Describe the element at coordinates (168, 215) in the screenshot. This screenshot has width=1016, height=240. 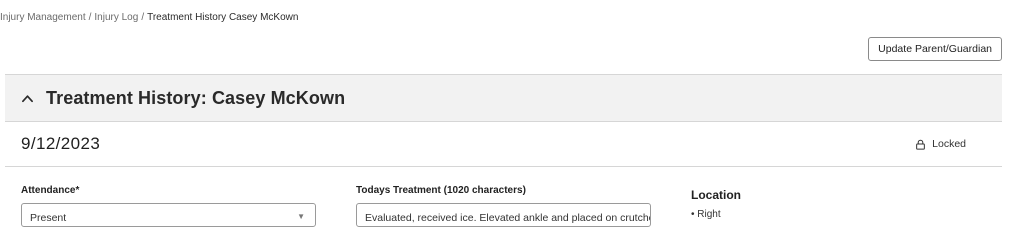
I see `attendance-select: Present ▼` at that location.